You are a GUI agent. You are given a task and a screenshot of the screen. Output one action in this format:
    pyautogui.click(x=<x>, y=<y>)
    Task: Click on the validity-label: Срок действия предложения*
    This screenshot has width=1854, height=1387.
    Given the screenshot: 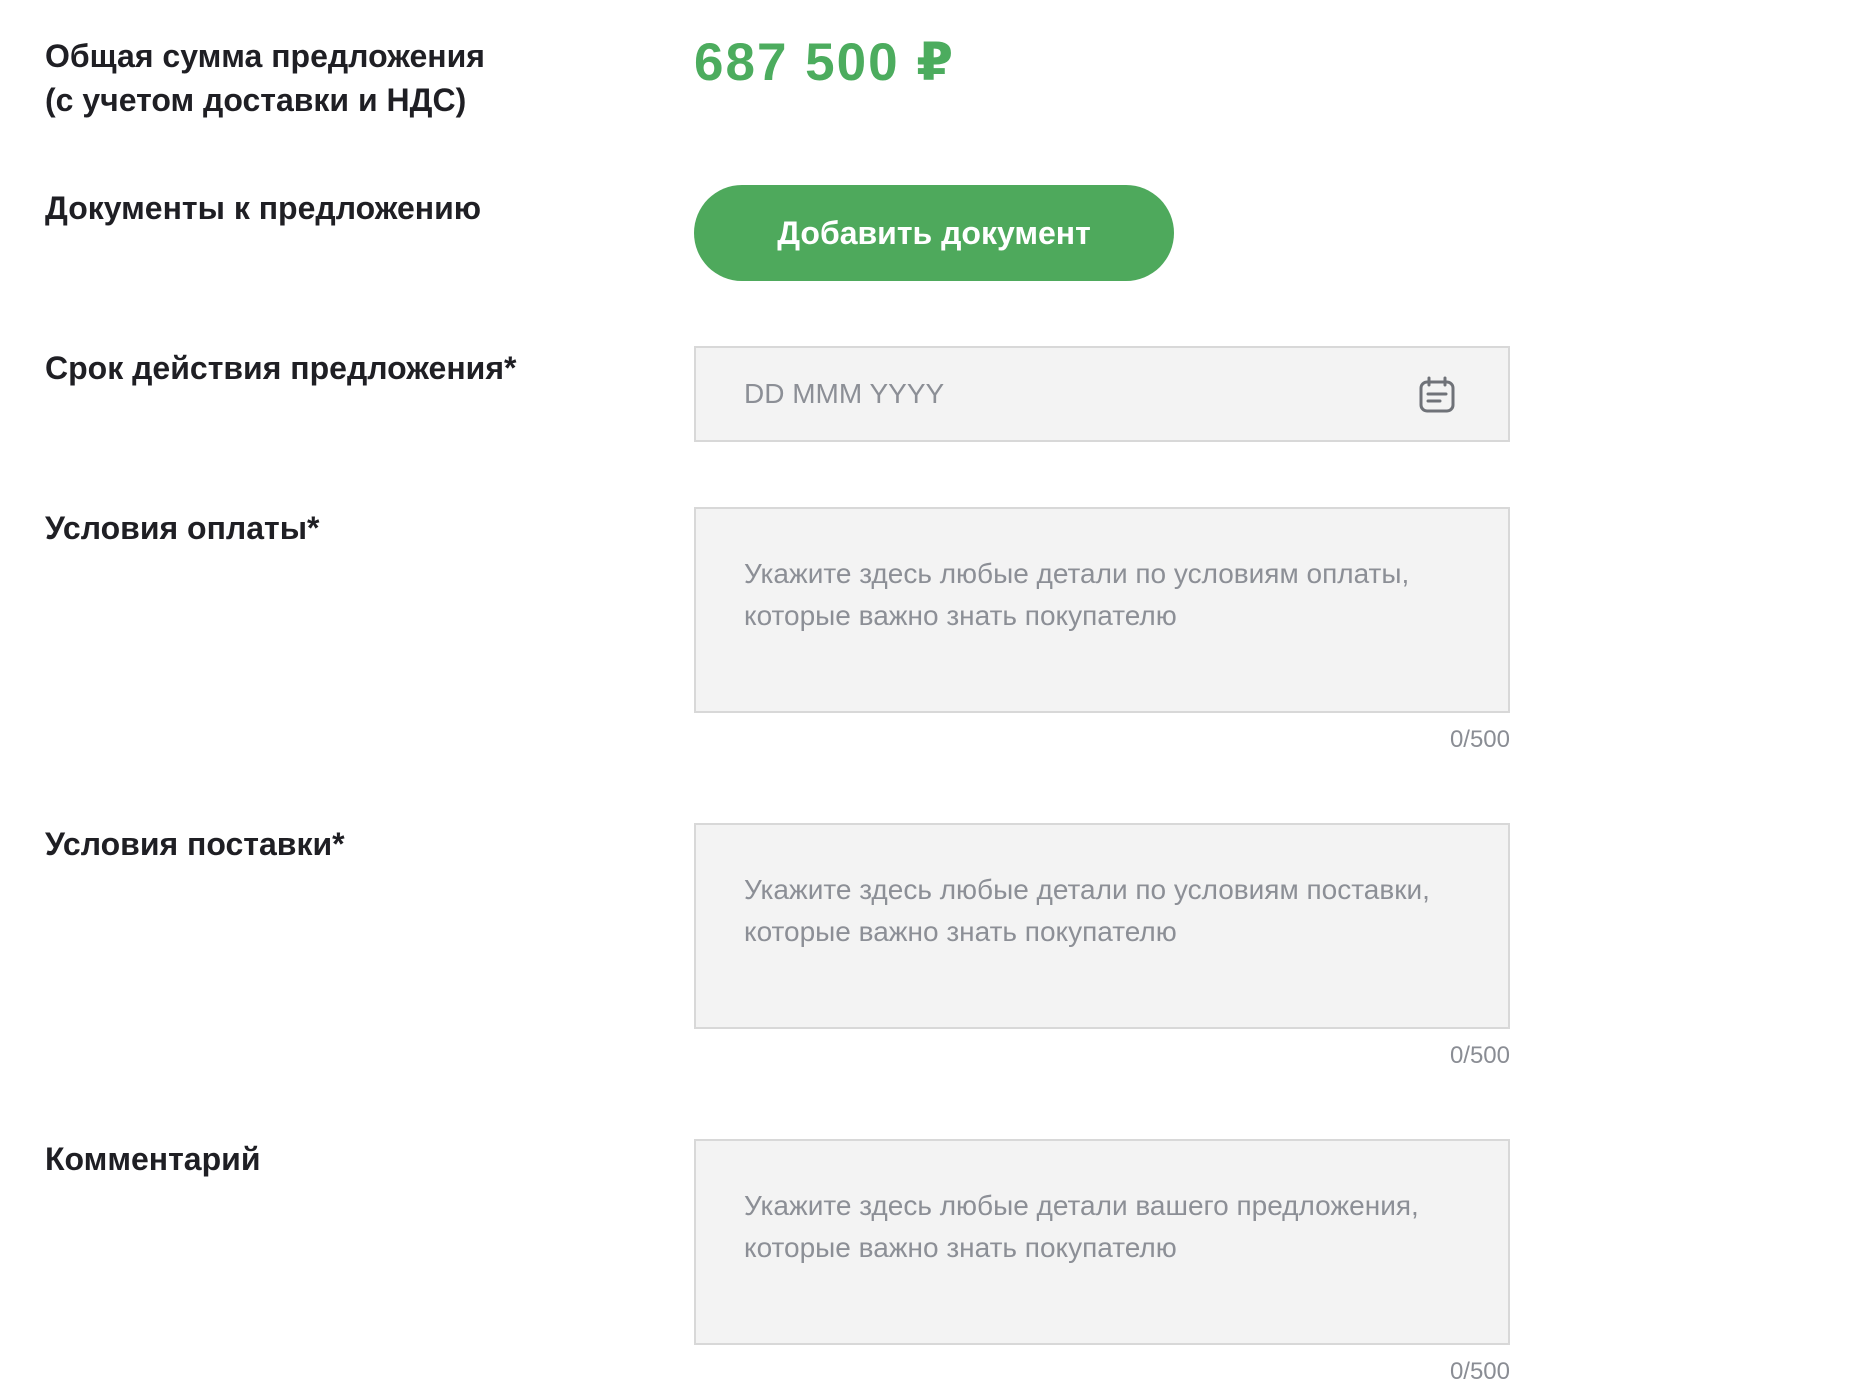 What is the action you would take?
    pyautogui.click(x=281, y=368)
    